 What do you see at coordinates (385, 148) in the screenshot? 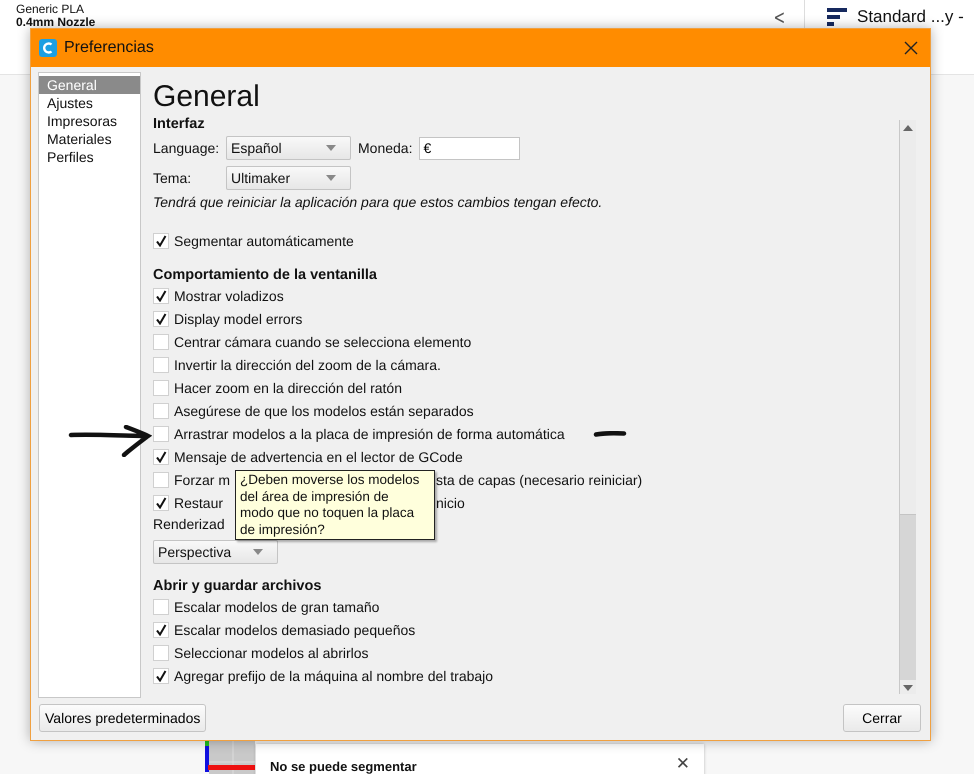
I see `field-label: Moneda:` at bounding box center [385, 148].